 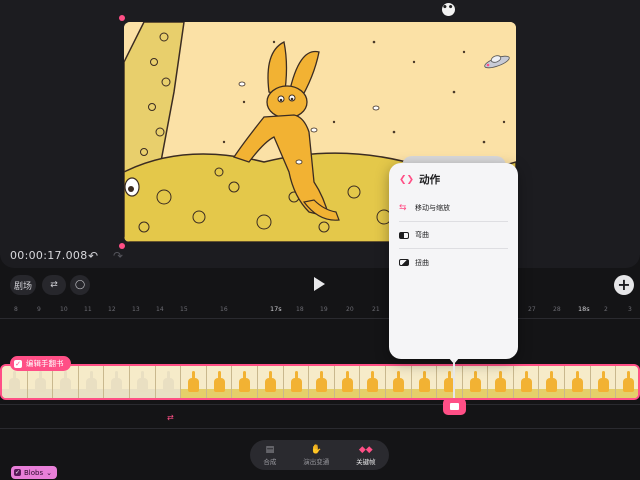 What do you see at coordinates (584, 309) in the screenshot?
I see `ruler-tick-major: 18s` at bounding box center [584, 309].